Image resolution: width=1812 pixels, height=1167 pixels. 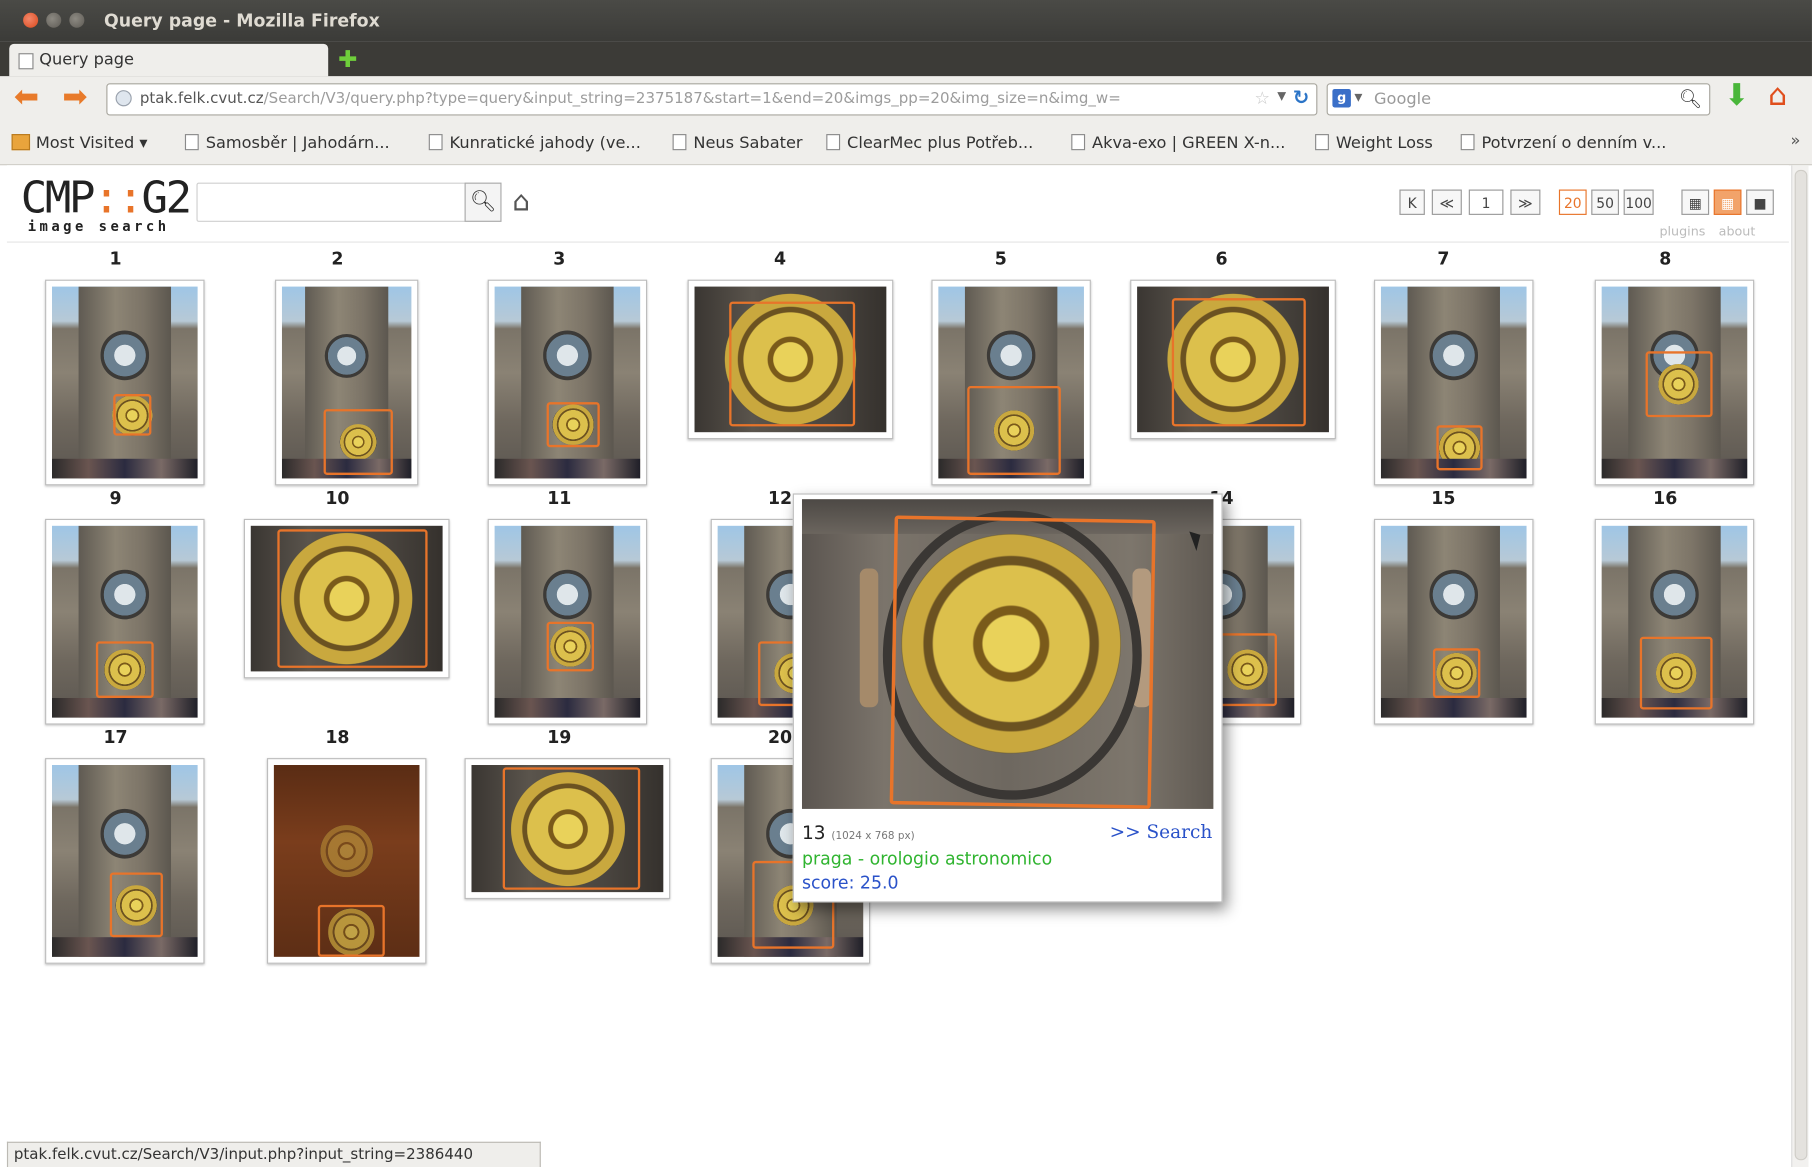 What do you see at coordinates (115, 259) in the screenshot?
I see `result-number: 1` at bounding box center [115, 259].